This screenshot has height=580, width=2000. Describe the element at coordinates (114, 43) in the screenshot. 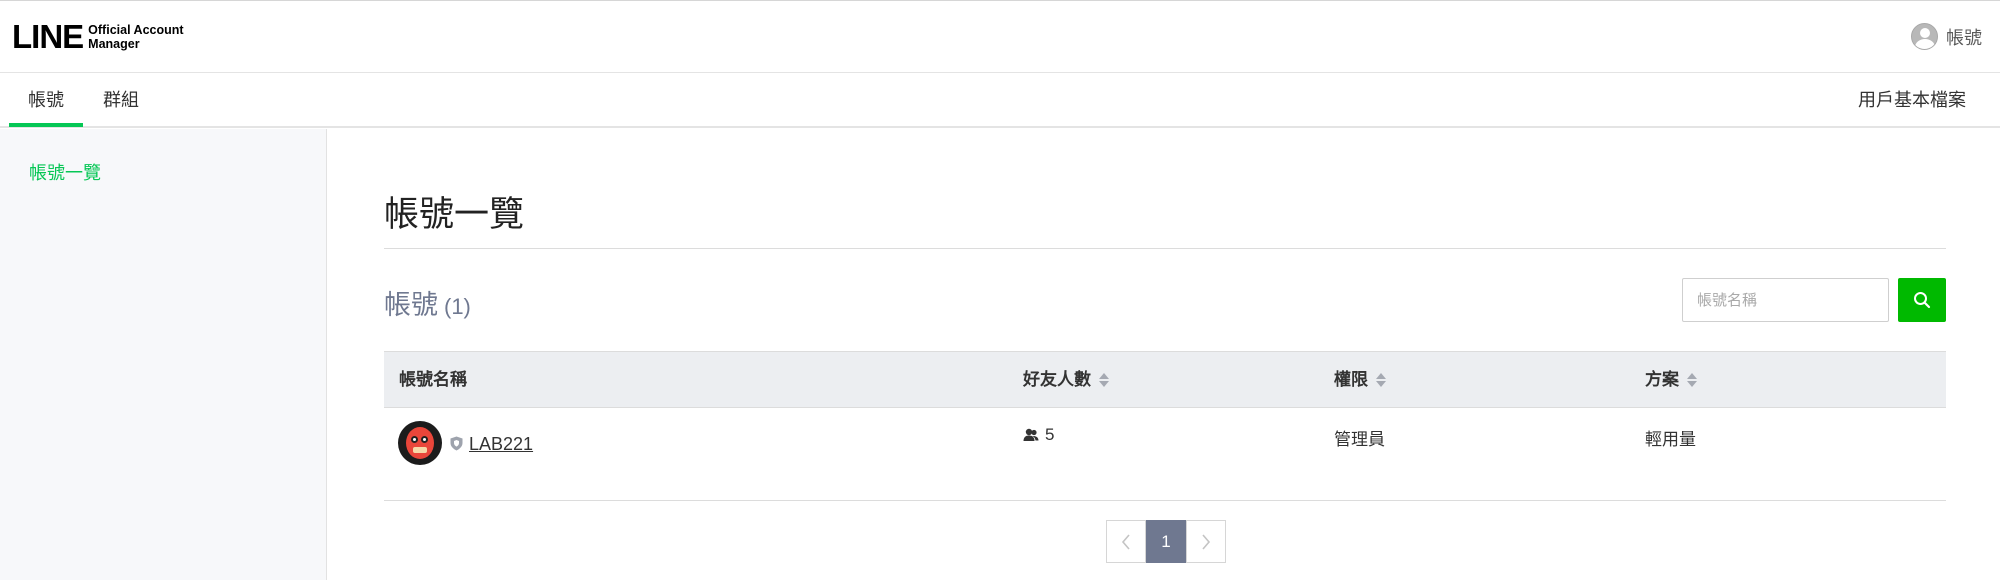

I see `logo-subtitle-line2: Manager` at that location.